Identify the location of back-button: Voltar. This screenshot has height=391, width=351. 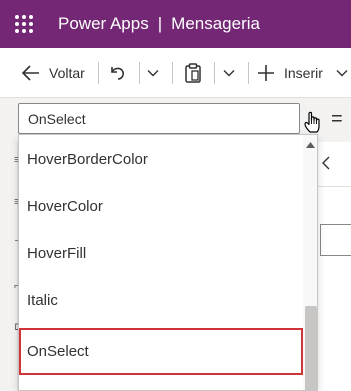
(53, 73).